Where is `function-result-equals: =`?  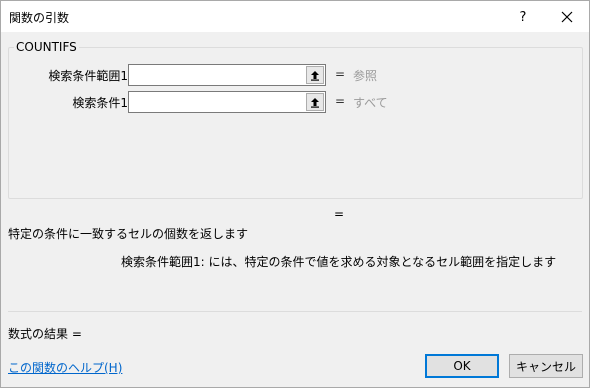
function-result-equals: = is located at coordinates (339, 214).